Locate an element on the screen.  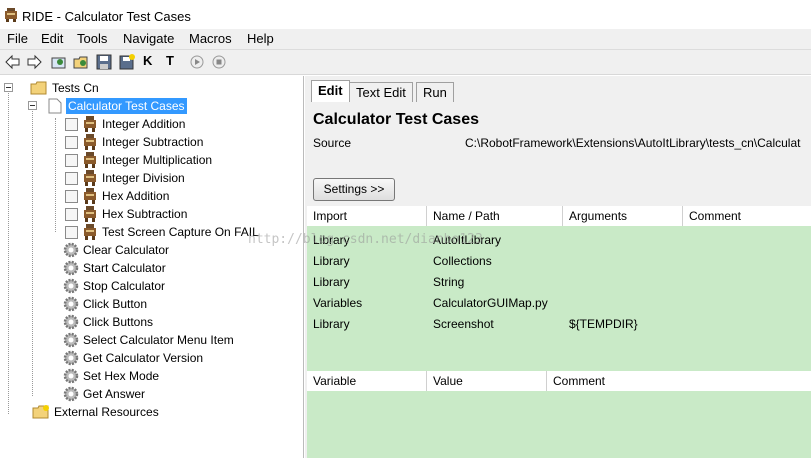
tree-keyword-item: Start Calculator is located at coordinates (114, 268).